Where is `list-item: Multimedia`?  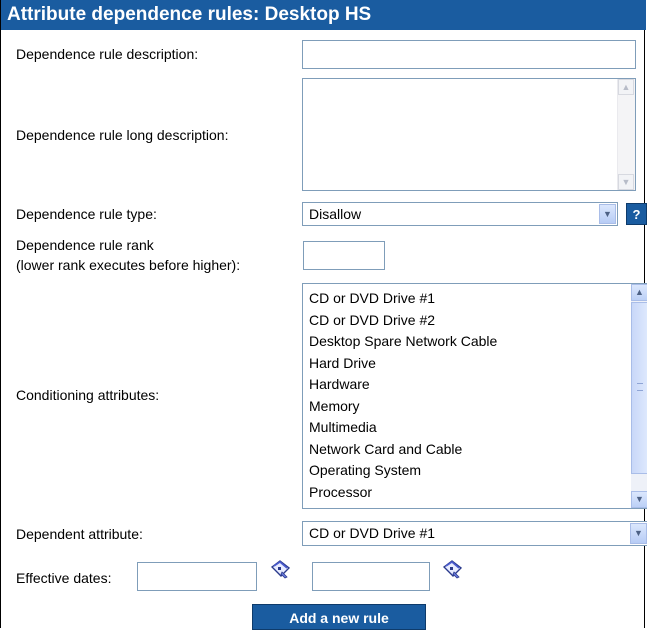
list-item: Multimedia is located at coordinates (403, 428).